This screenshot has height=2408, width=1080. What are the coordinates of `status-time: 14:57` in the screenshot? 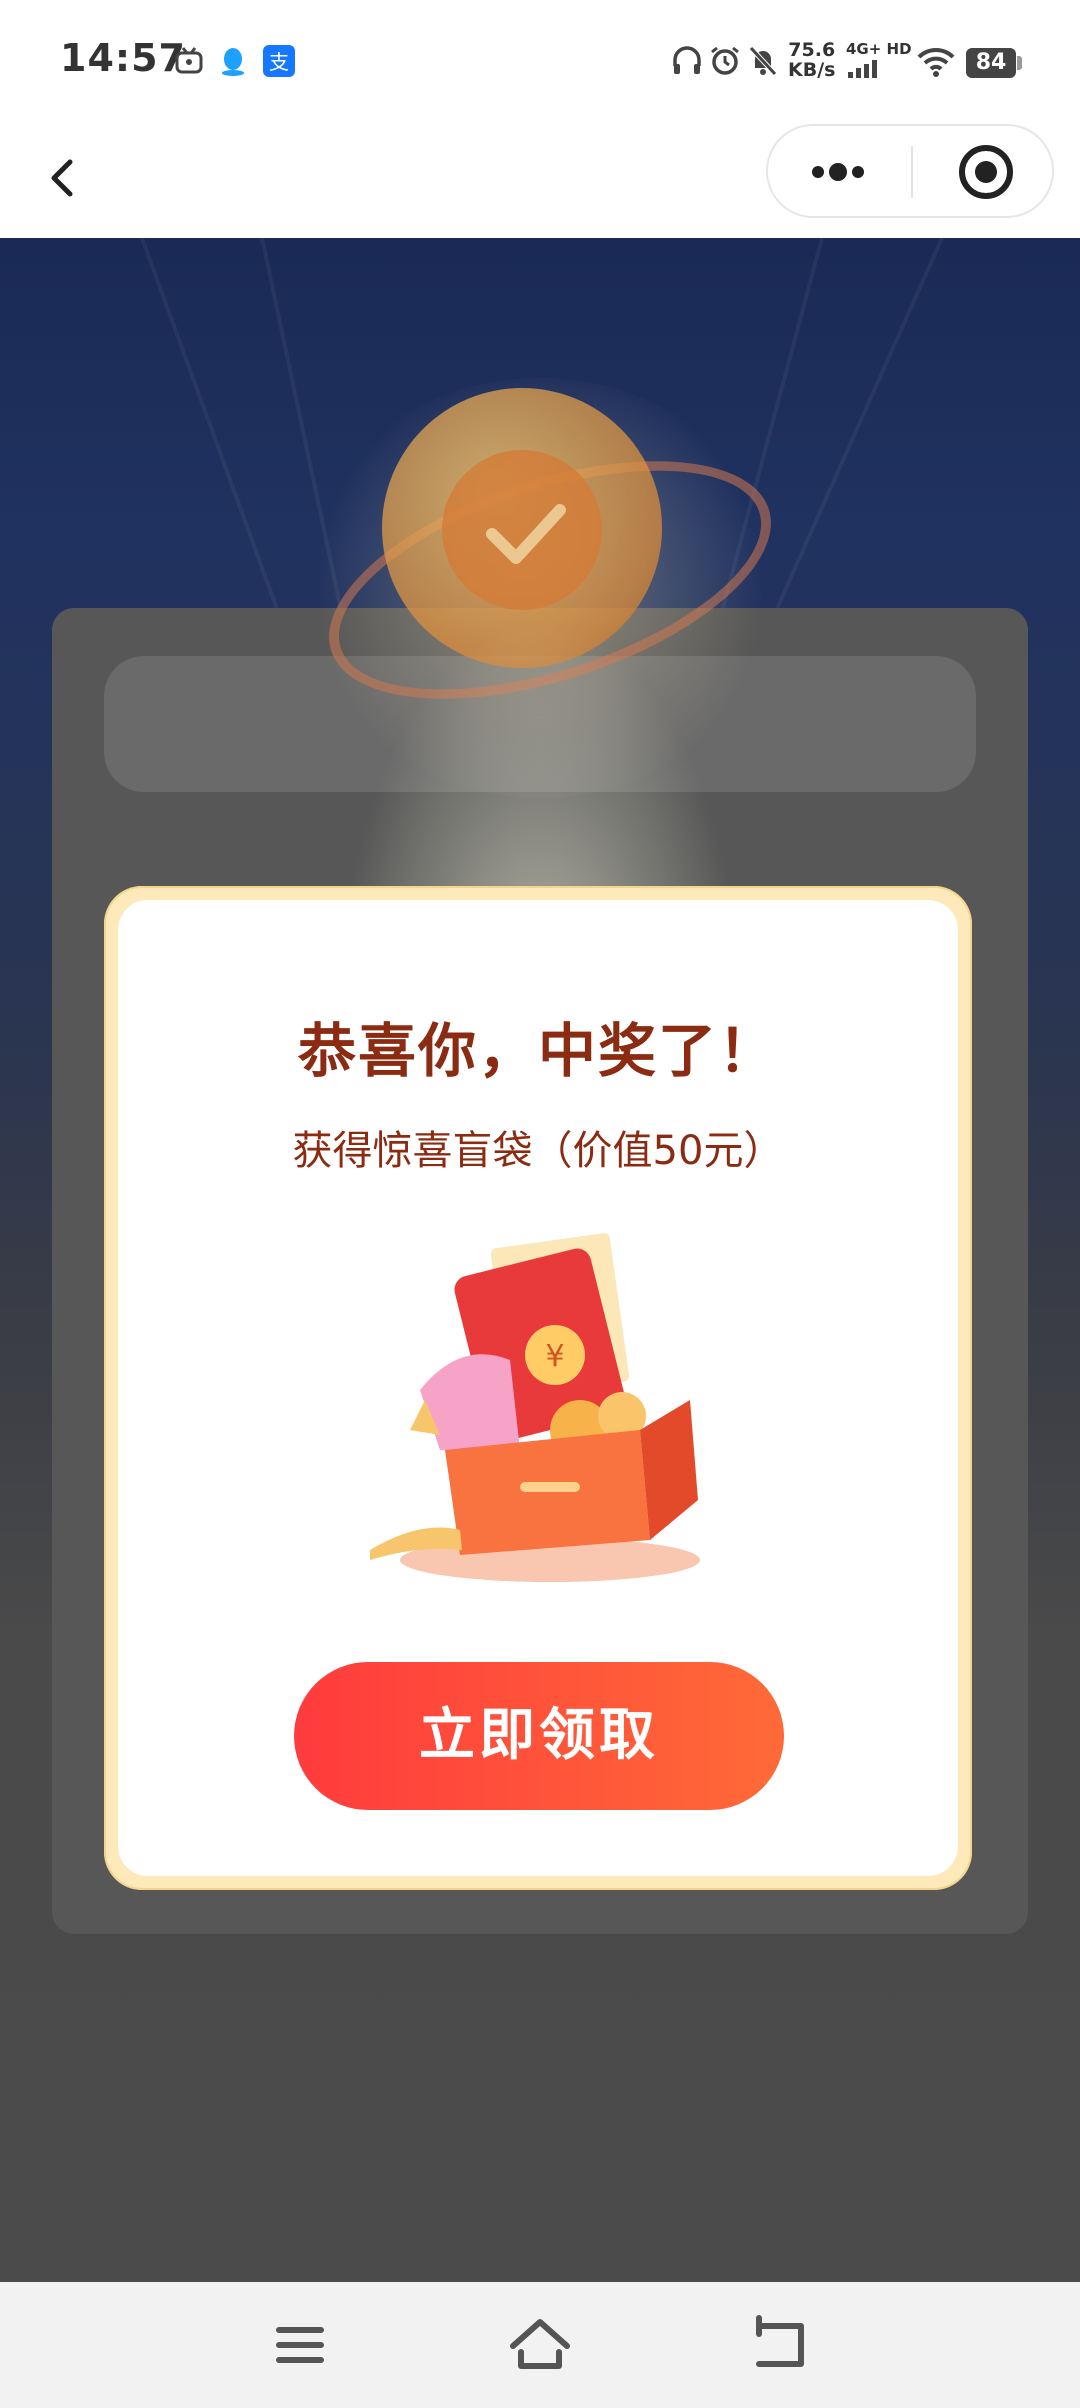 It's located at (123, 58).